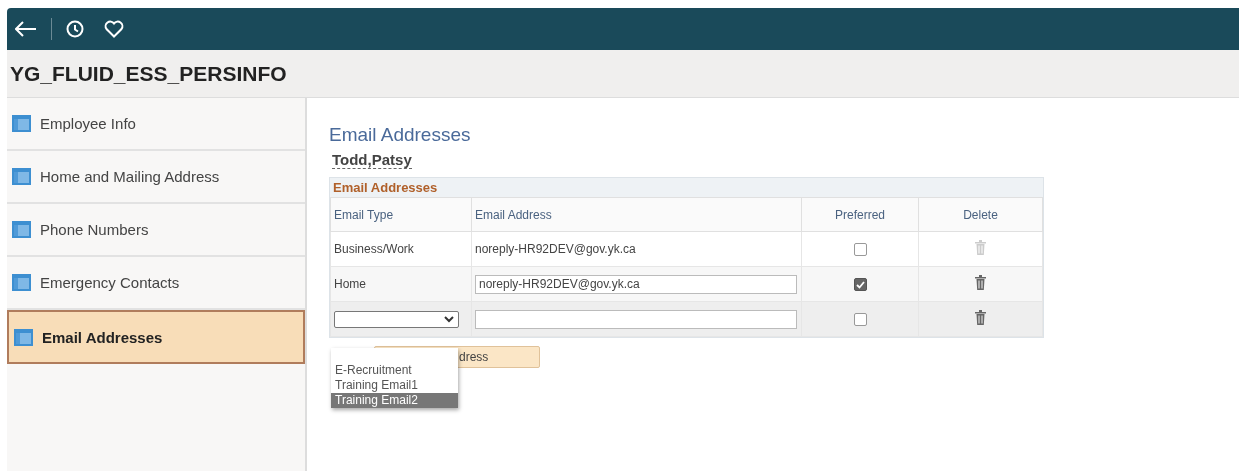  I want to click on table-cell: Business/Work, so click(374, 249).